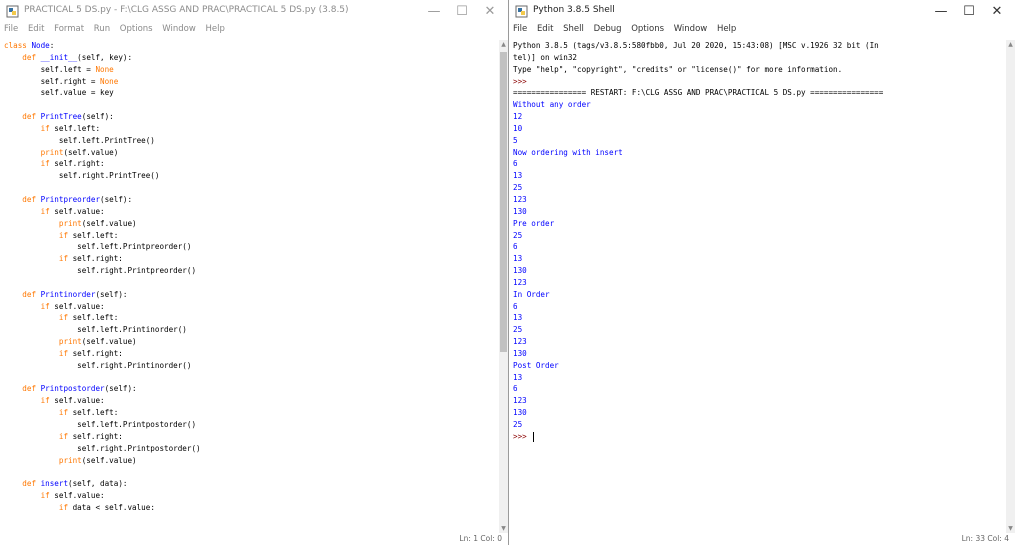 The image size is (1015, 545). Describe the element at coordinates (61, 117) in the screenshot. I see `code-token: PrintTree` at that location.